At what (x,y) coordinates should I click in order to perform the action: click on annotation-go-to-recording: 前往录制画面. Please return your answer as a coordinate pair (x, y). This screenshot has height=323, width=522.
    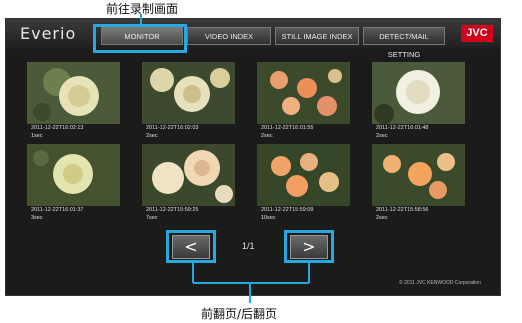
    Looking at the image, I should click on (142, 9).